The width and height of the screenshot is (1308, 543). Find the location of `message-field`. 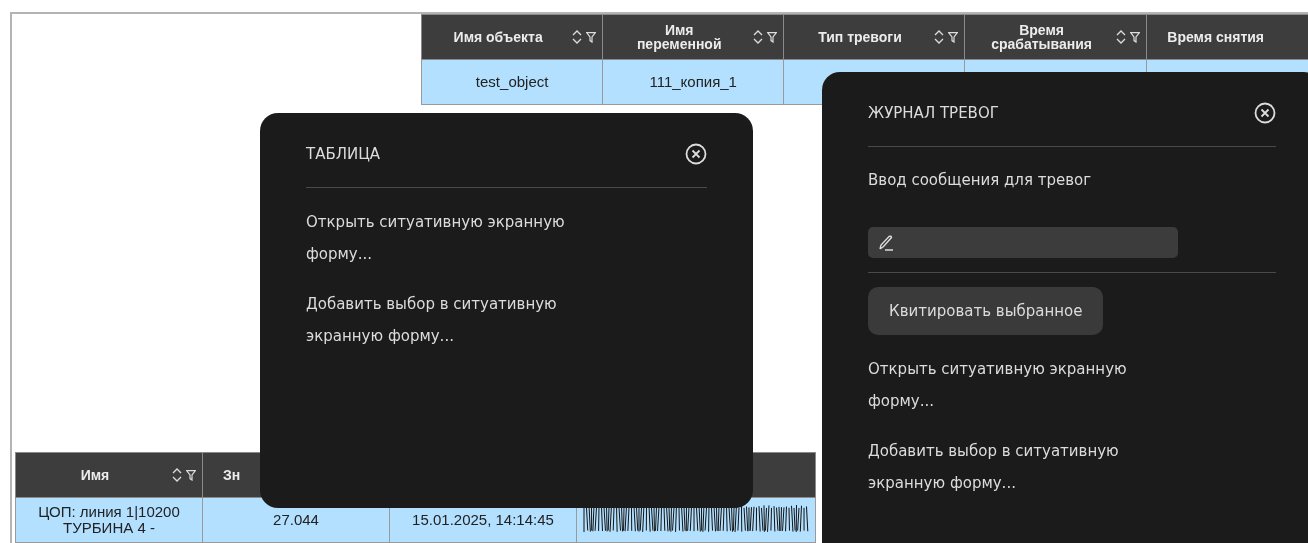

message-field is located at coordinates (1023, 242).